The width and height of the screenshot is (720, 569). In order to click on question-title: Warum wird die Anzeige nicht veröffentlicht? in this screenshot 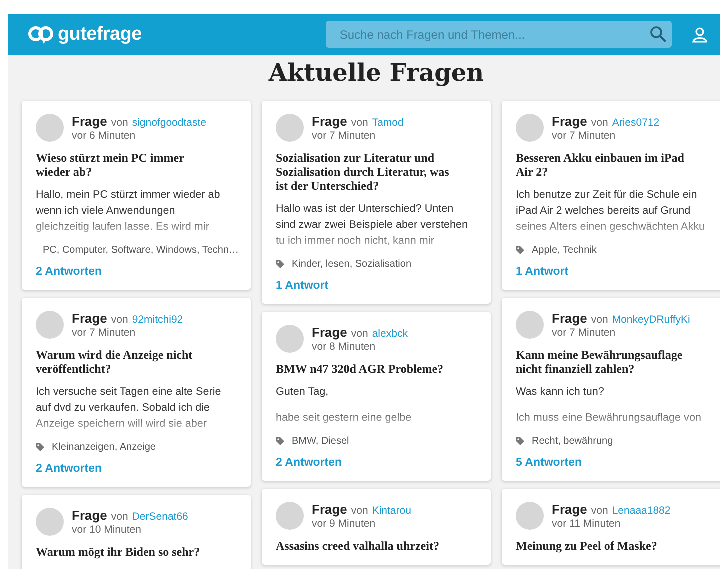, I will do `click(136, 362)`.